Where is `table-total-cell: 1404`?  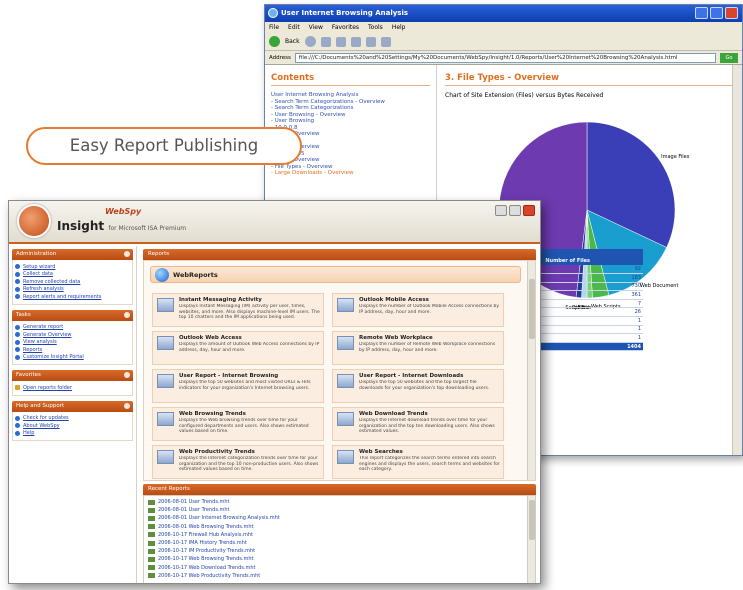 table-total-cell: 1404 is located at coordinates (593, 347).